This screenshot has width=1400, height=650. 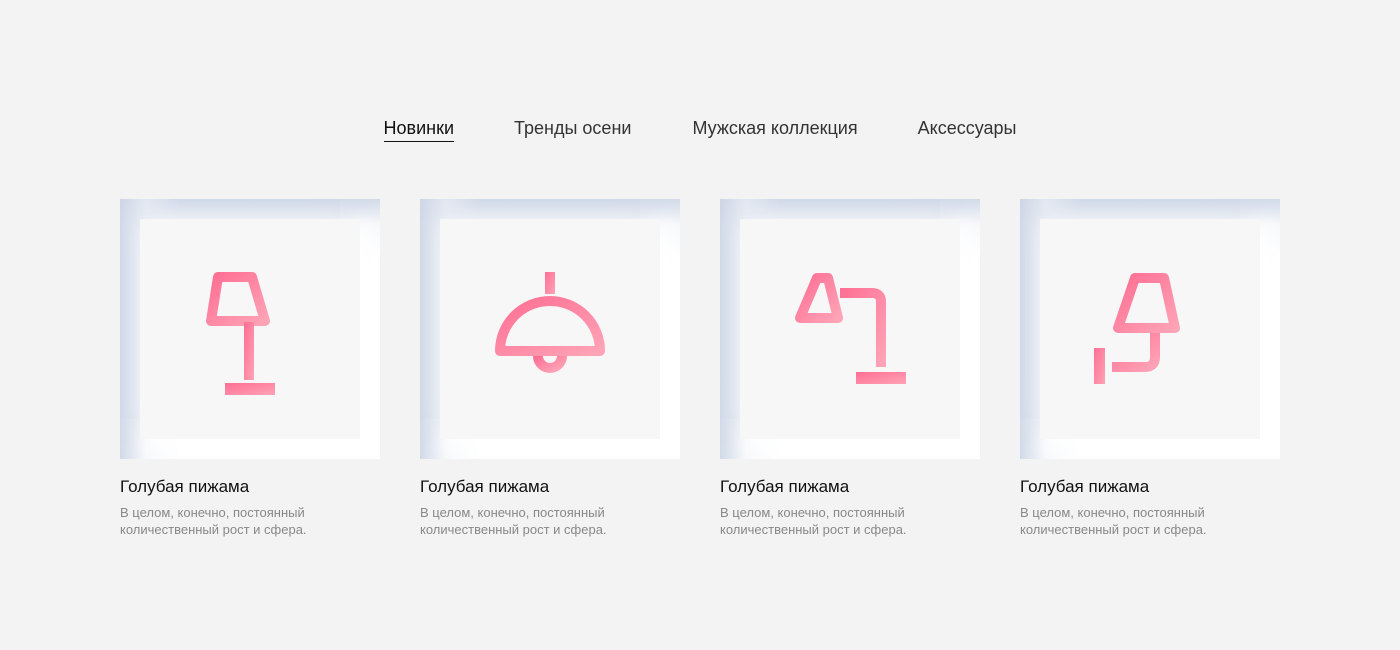 What do you see at coordinates (572, 129) in the screenshot?
I see `tab-trends-autumn: Тренды осени` at bounding box center [572, 129].